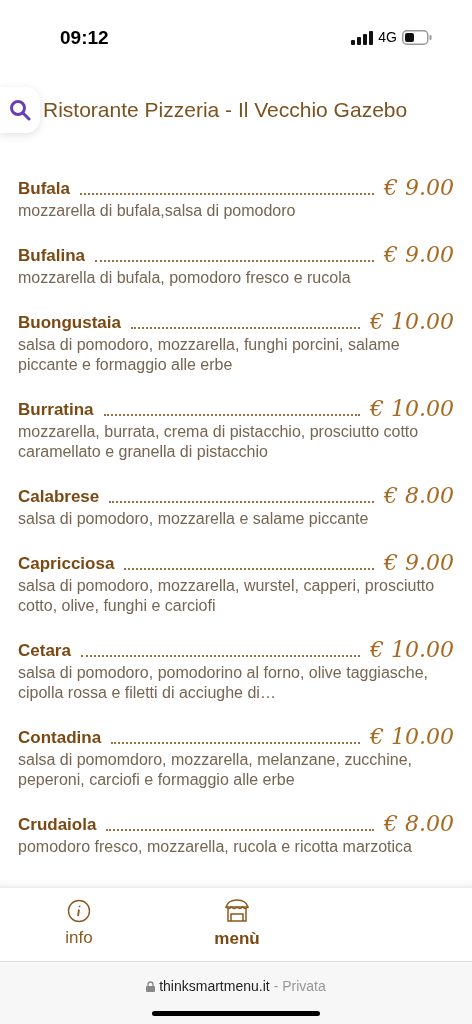  Describe the element at coordinates (209, 355) in the screenshot. I see `dish-description: salsa di pomodoro, mozzarella, funghi porcini, salame piccante e formaggio alle erbe` at that location.